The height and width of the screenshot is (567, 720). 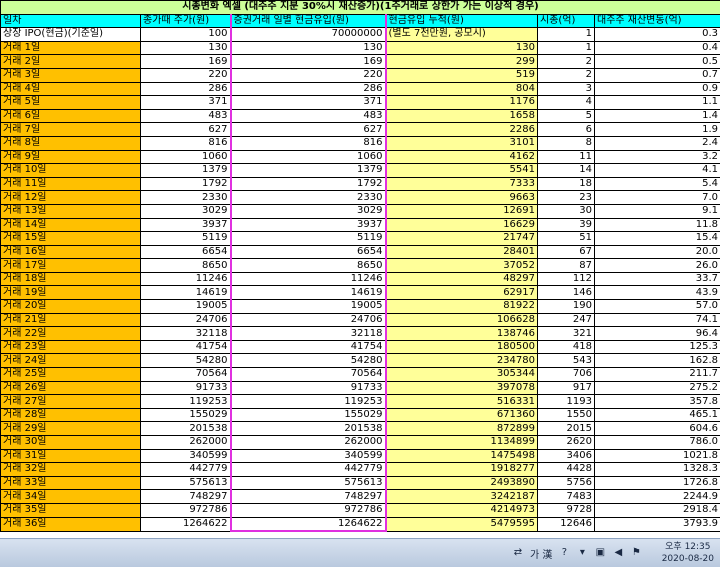 I want to click on cell-owner-wealth: 275.2, so click(x=657, y=388).